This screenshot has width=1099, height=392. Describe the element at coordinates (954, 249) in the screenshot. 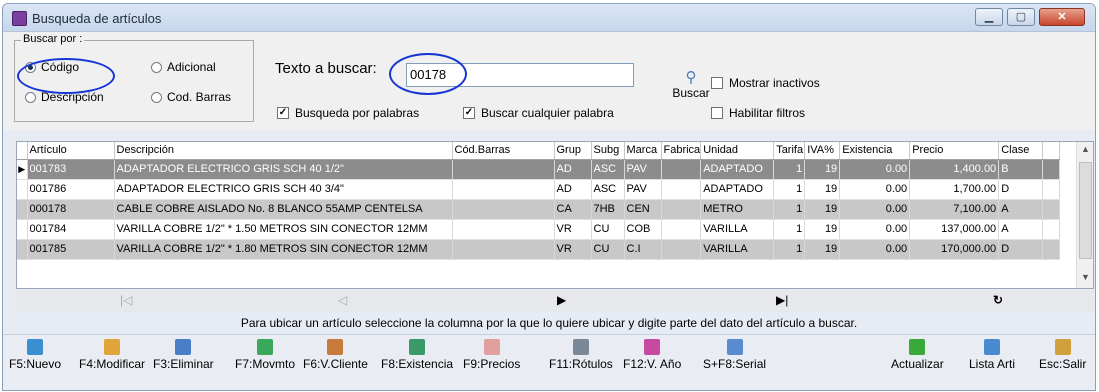

I see `table-cell: 170,000.00` at that location.